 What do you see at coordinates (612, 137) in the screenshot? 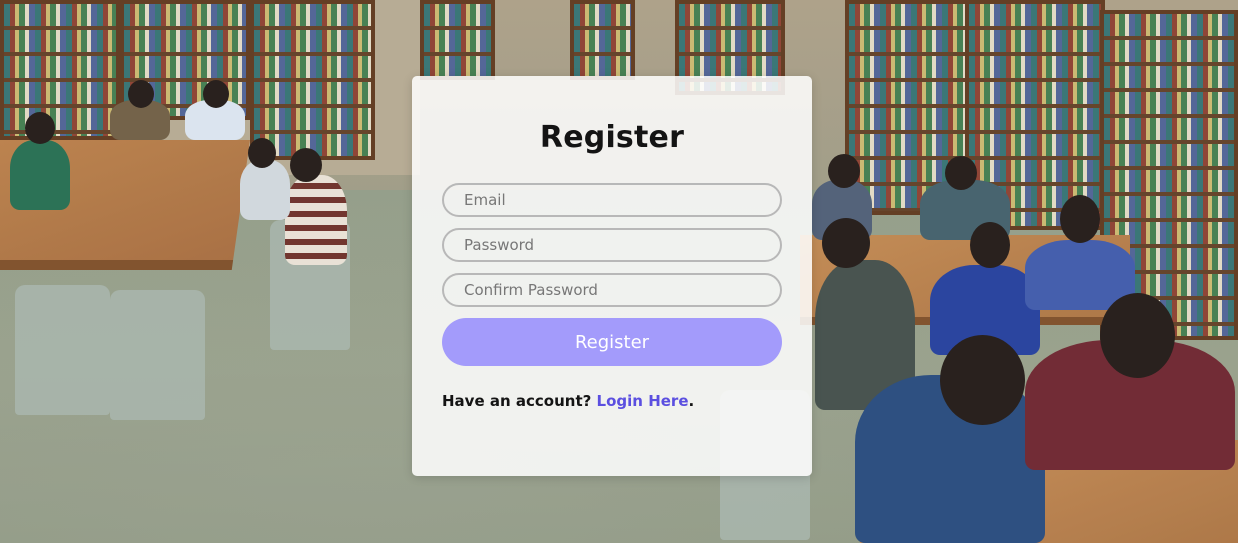
I see `page-title: Register` at bounding box center [612, 137].